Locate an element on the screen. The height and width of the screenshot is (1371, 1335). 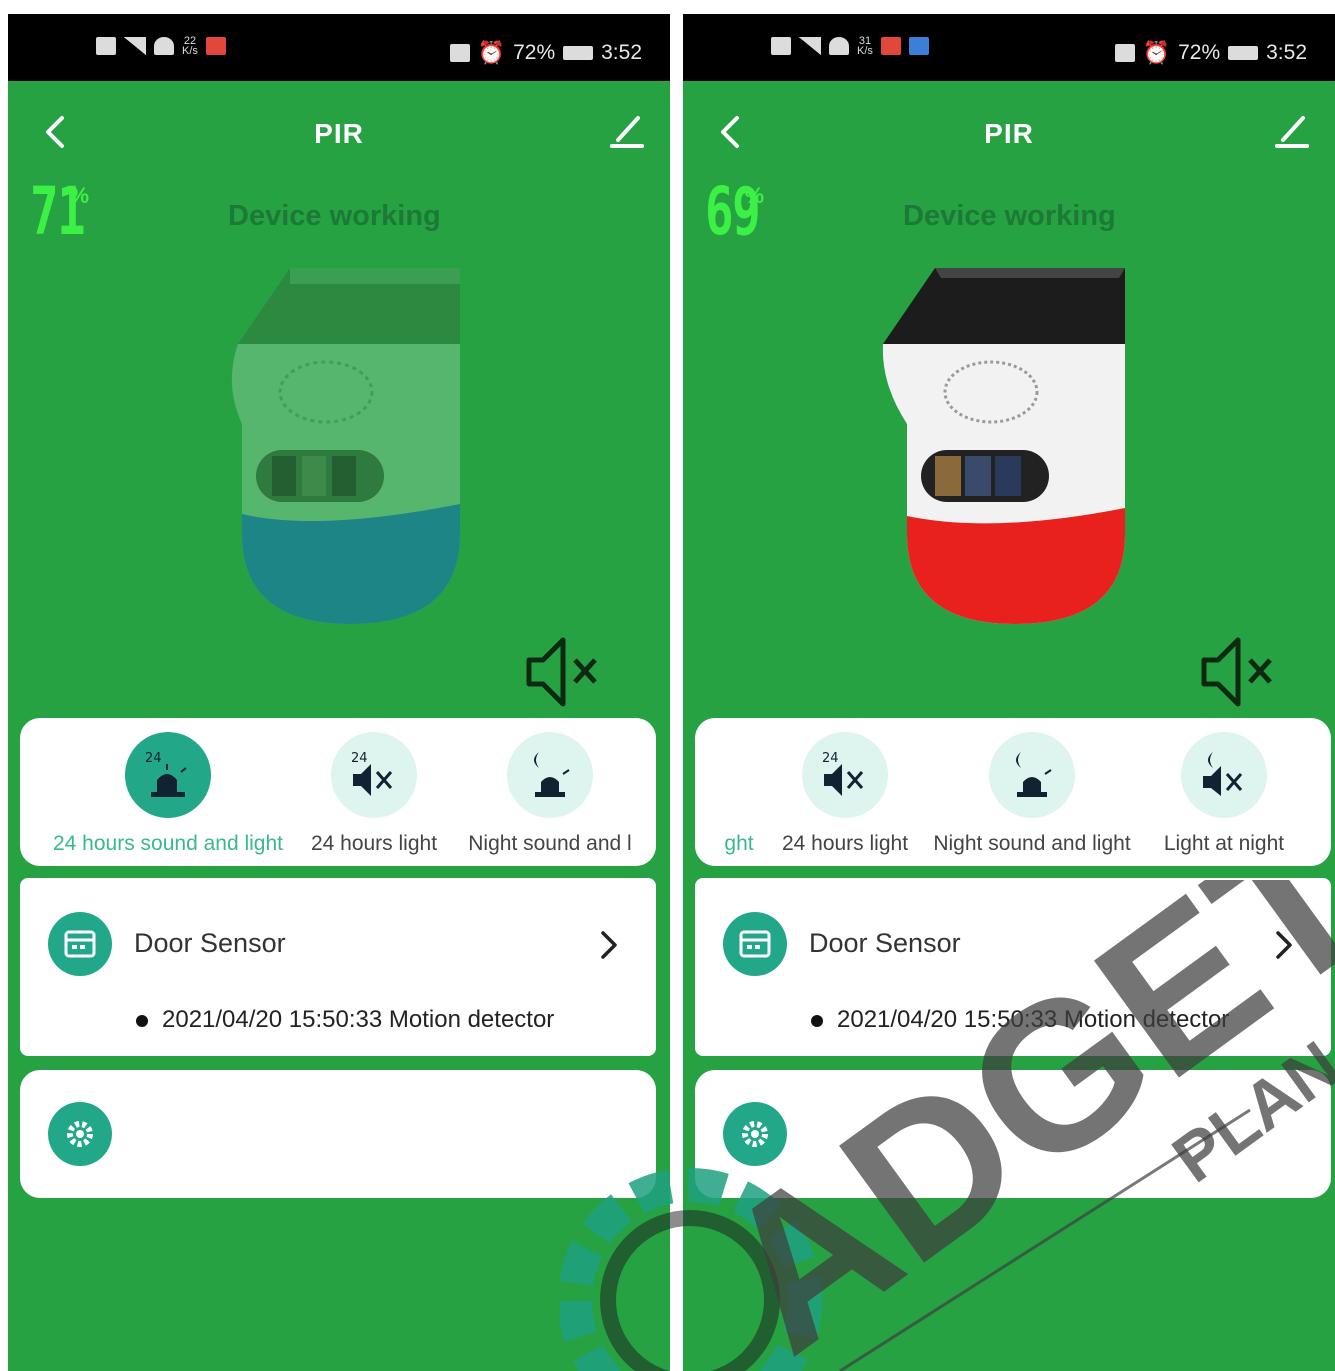
battery-level: 71 % is located at coordinates (59, 212).